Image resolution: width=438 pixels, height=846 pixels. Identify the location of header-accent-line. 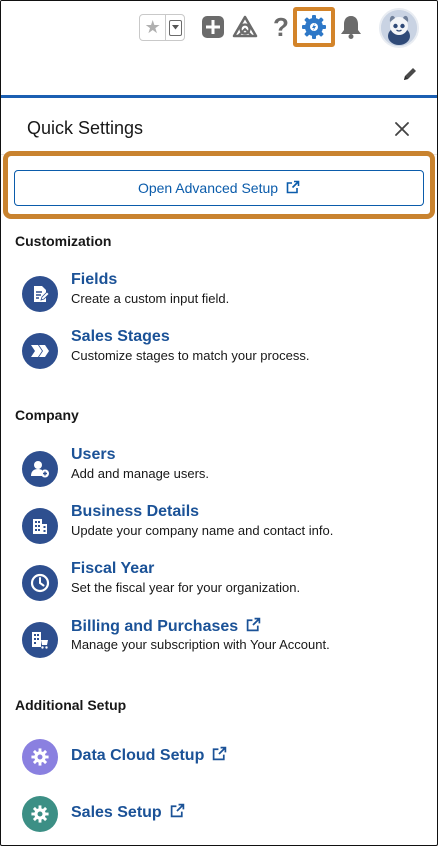
(219, 96).